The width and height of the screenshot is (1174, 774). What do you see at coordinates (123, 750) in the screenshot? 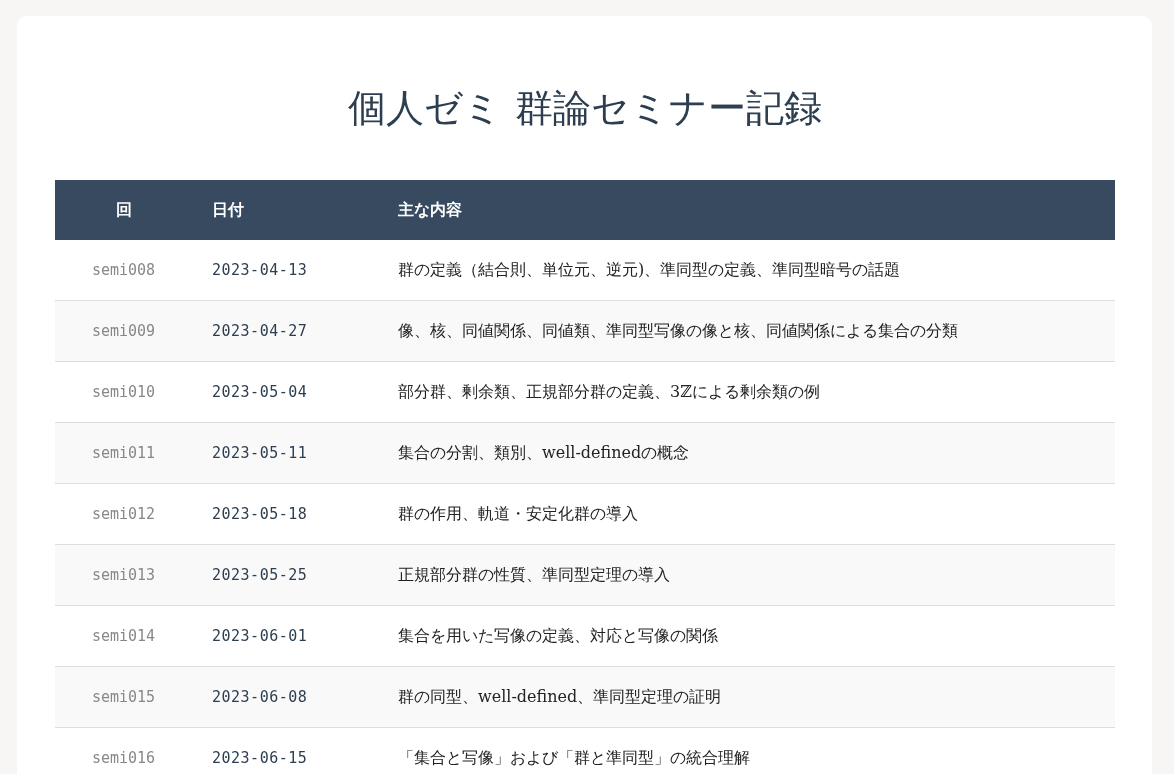
I see `table-cell: semi016` at bounding box center [123, 750].